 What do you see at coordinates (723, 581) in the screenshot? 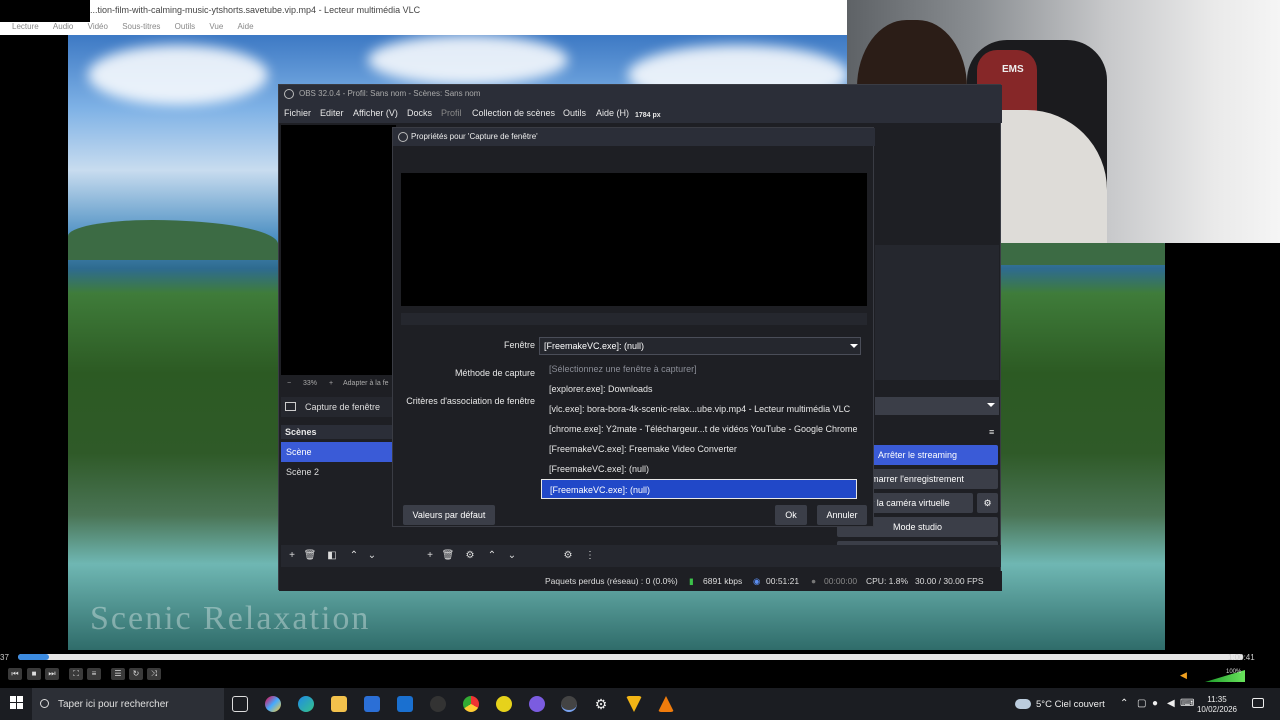
I see `bitrate: 6891 kbps` at bounding box center [723, 581].